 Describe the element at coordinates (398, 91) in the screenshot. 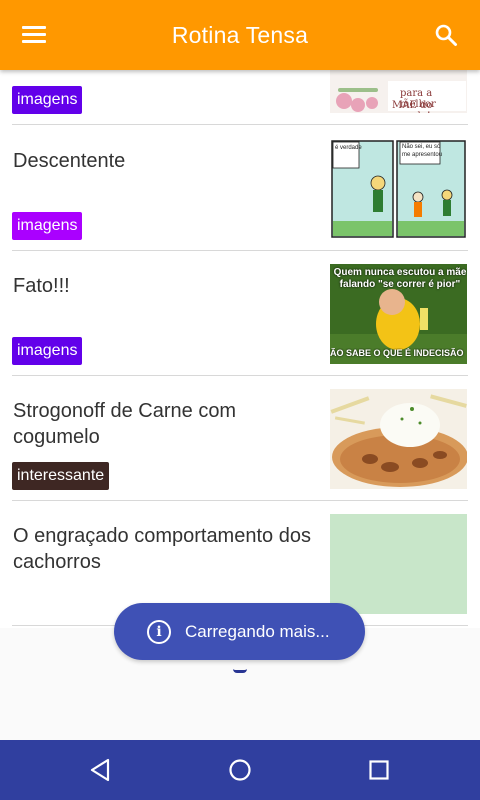

I see `item-thumbnail: para a melhor MÃE do mundo!` at that location.